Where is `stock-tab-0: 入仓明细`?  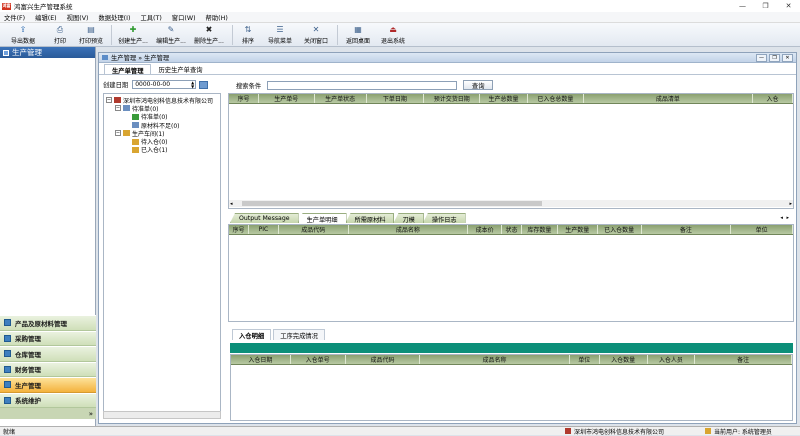 stock-tab-0: 入仓明细 is located at coordinates (252, 334).